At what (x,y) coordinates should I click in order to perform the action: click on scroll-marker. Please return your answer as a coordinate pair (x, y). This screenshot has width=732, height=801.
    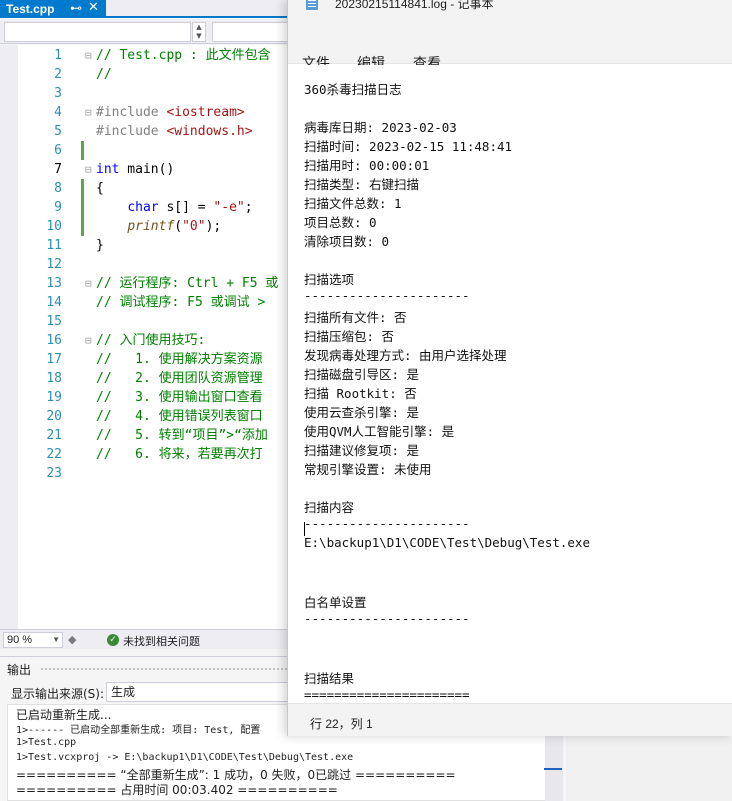
    Looking at the image, I should click on (553, 769).